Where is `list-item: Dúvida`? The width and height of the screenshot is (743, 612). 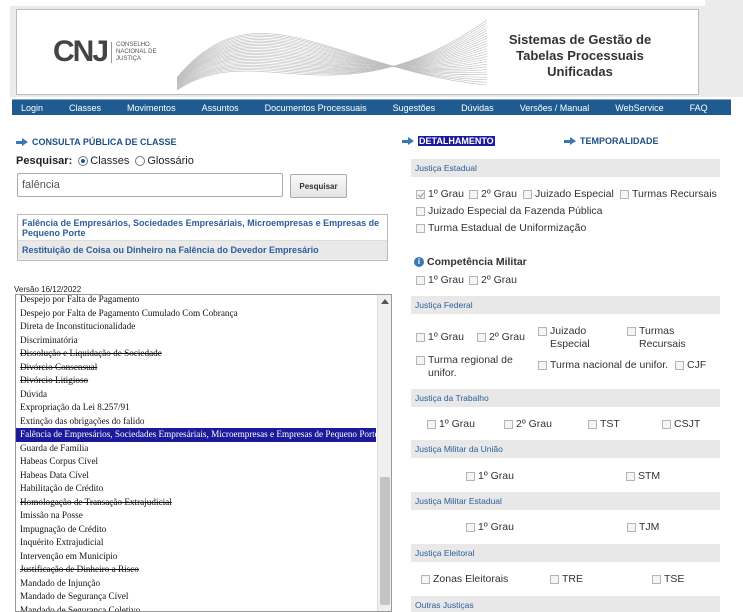
list-item: Dúvida is located at coordinates (196, 395).